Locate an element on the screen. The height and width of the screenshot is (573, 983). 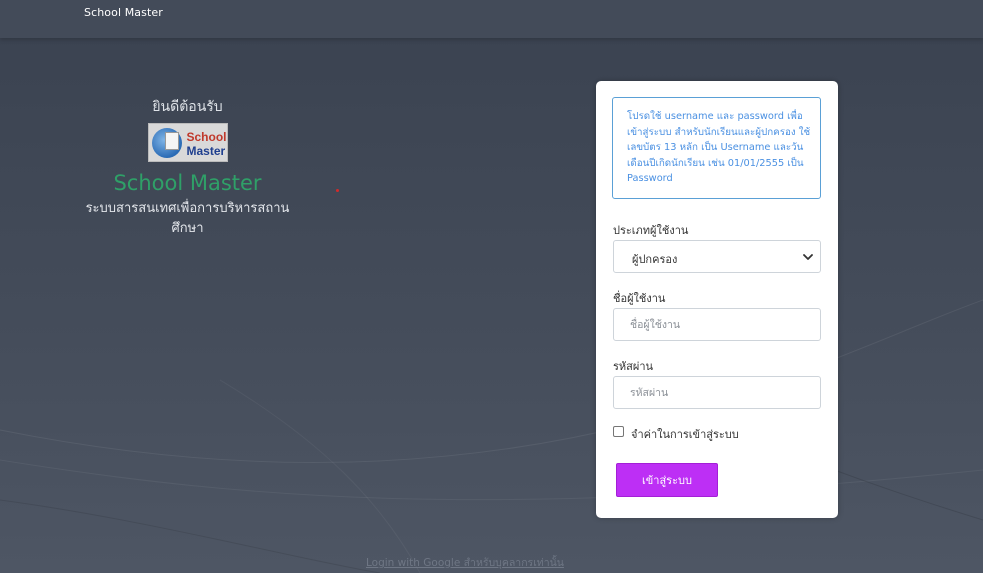
school-master-logo: School Master is located at coordinates (187, 142).